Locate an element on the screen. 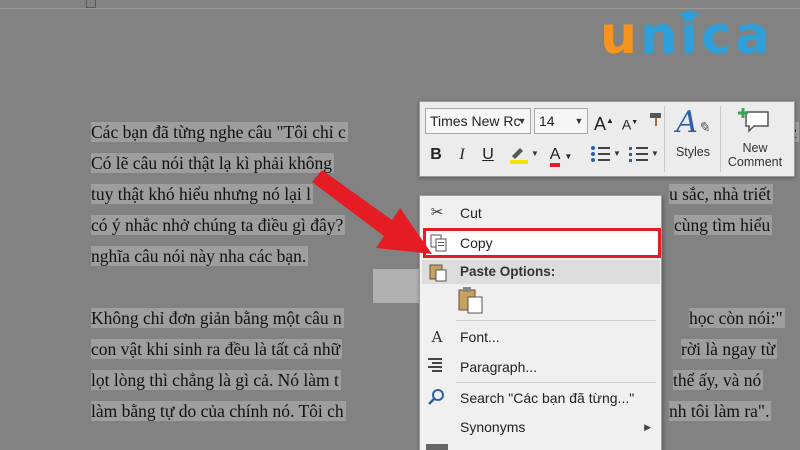 The width and height of the screenshot is (800, 450). text-fragment-8: thể ấy, và nó is located at coordinates (718, 380).